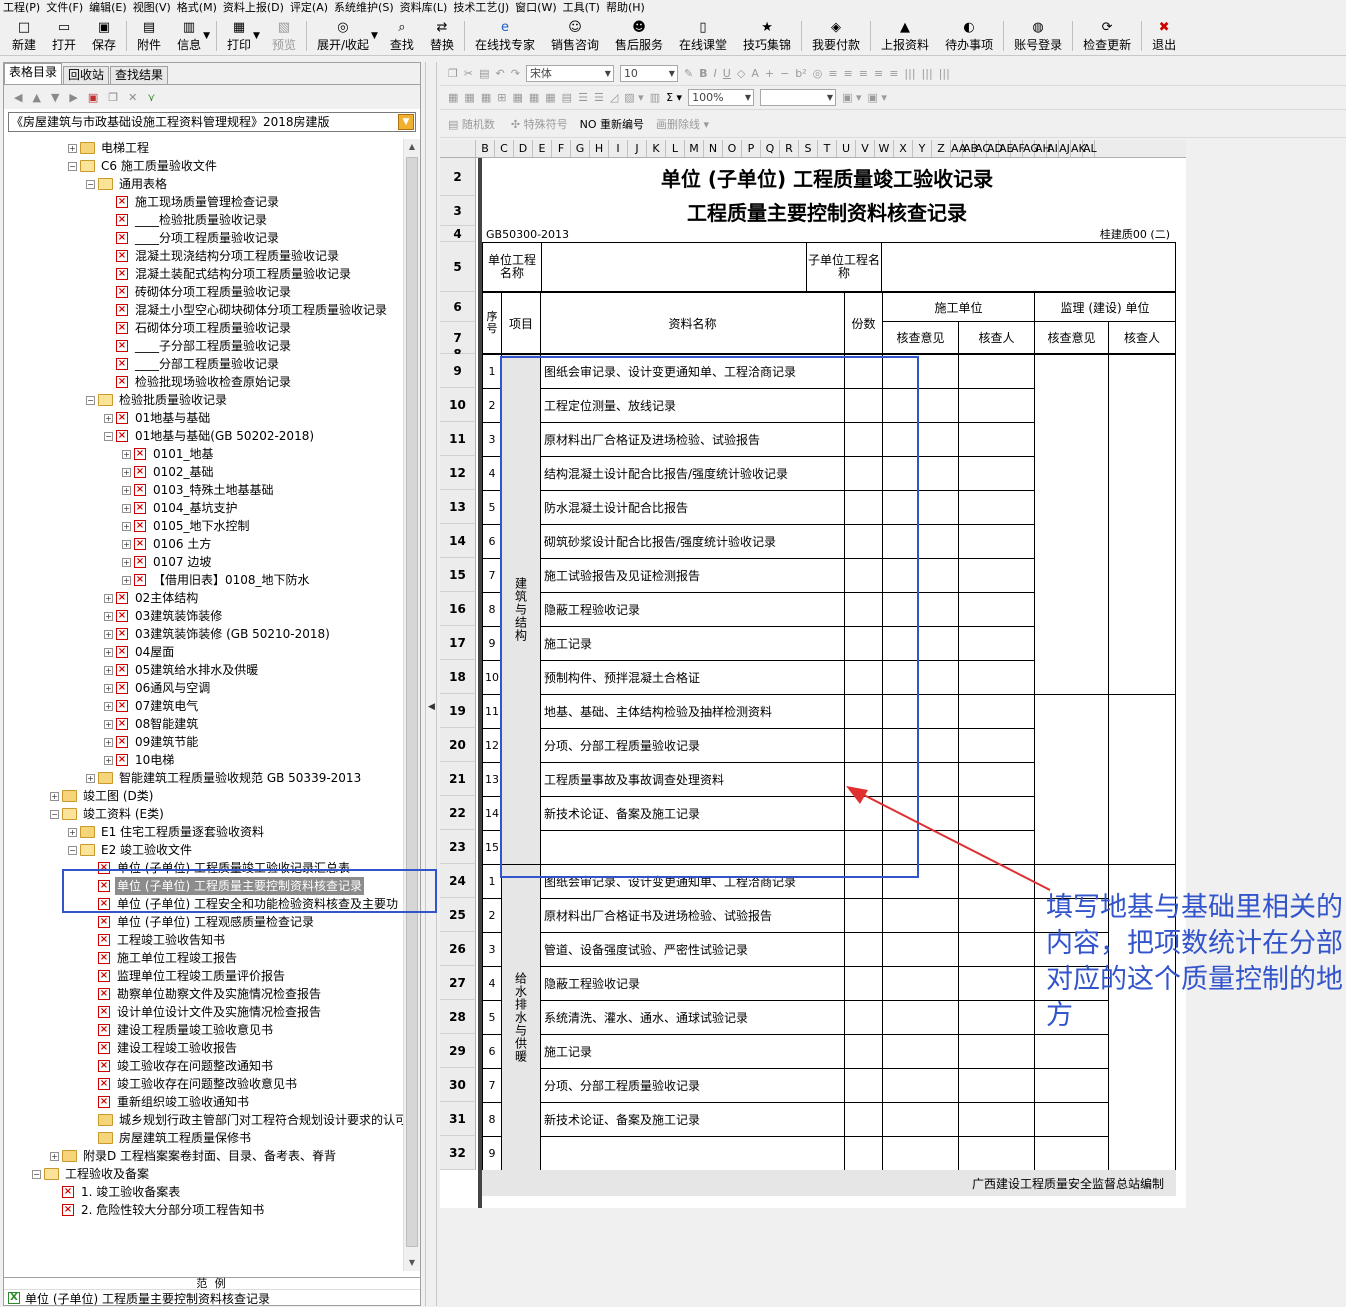 The height and width of the screenshot is (1307, 1346). Describe the element at coordinates (458, 1017) in the screenshot. I see `row-header: 28` at that location.